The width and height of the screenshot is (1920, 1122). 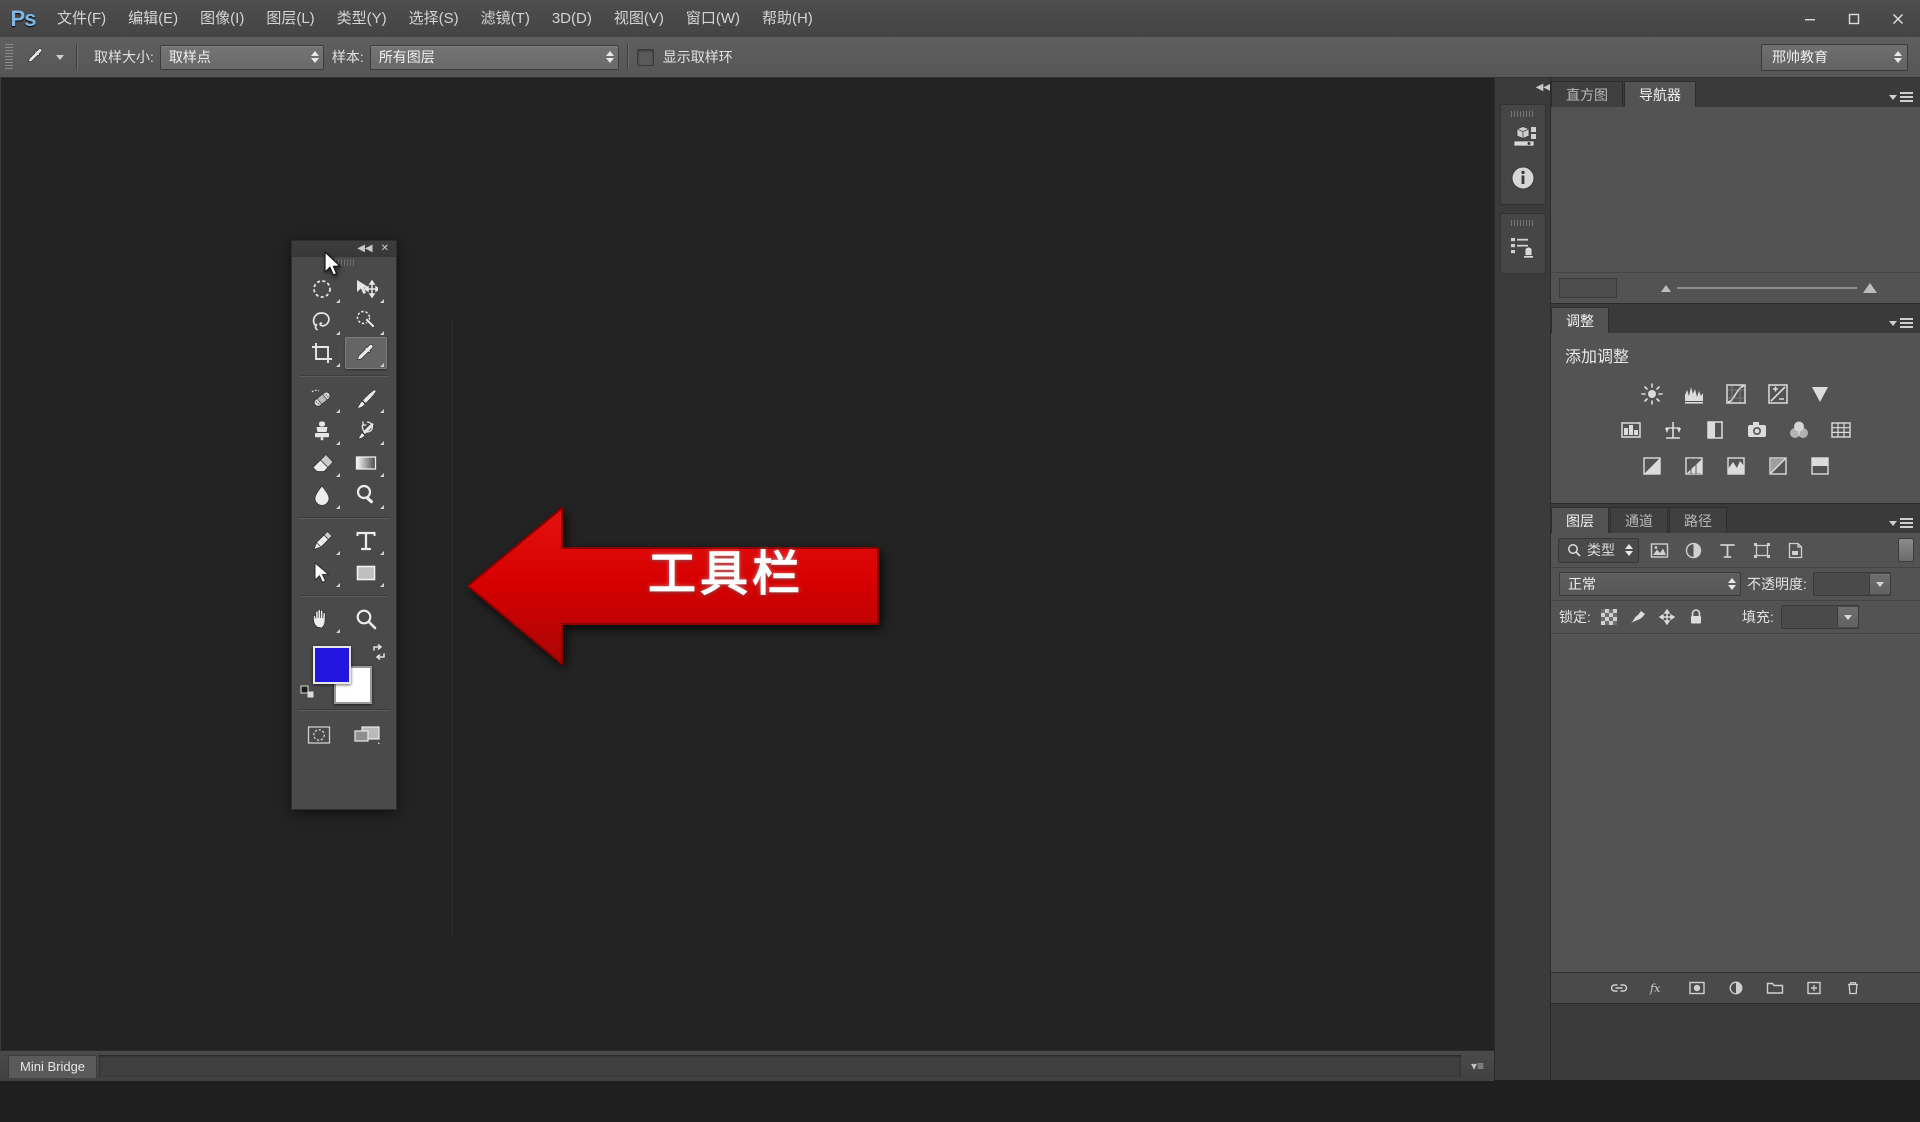 What do you see at coordinates (1767, 288) in the screenshot?
I see `zoom-slider-track` at bounding box center [1767, 288].